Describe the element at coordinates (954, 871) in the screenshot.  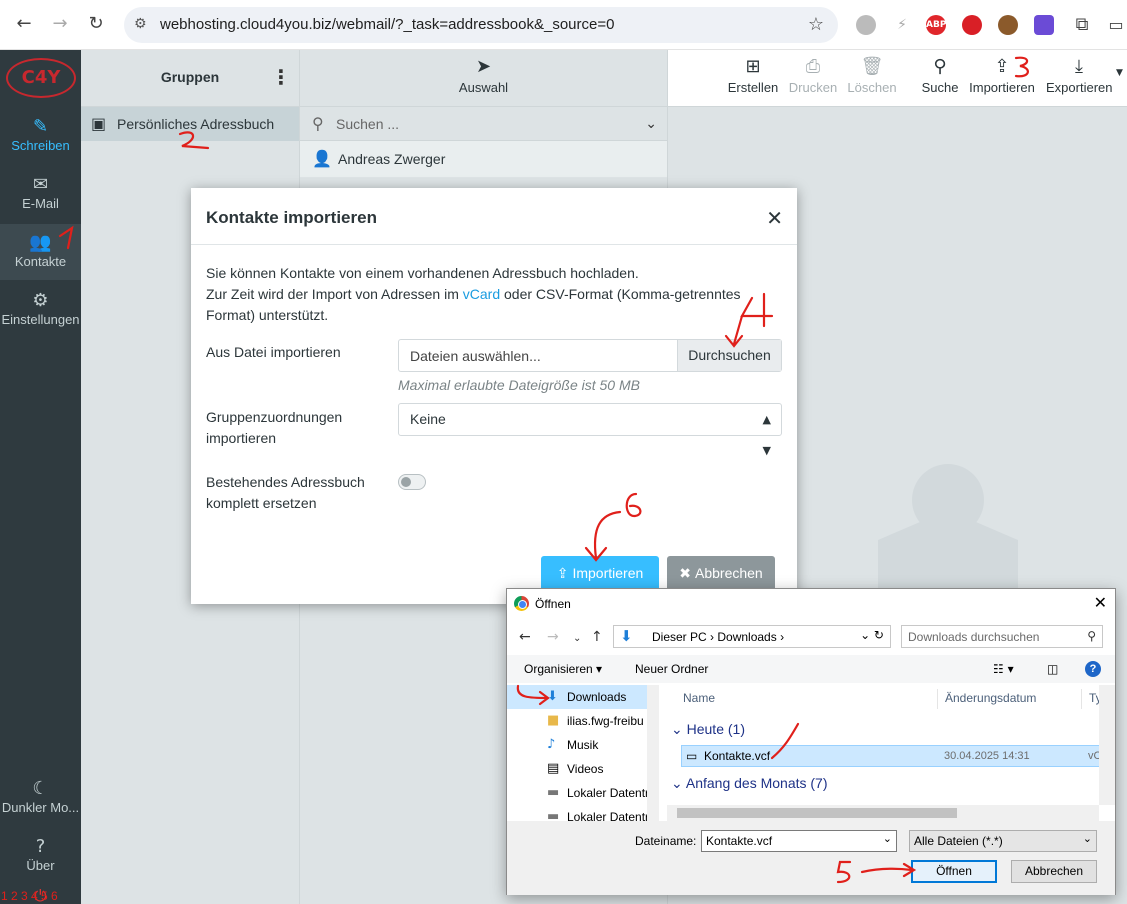
I see `open-button: Öffnen` at that location.